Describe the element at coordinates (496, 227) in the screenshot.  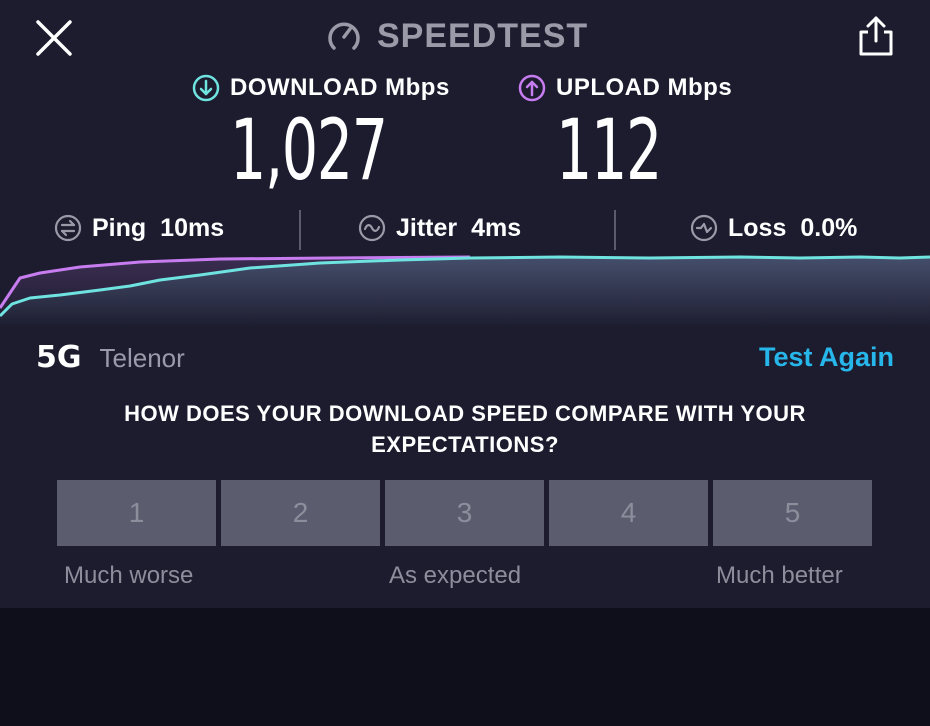
I see `jitter-value: 4ms` at that location.